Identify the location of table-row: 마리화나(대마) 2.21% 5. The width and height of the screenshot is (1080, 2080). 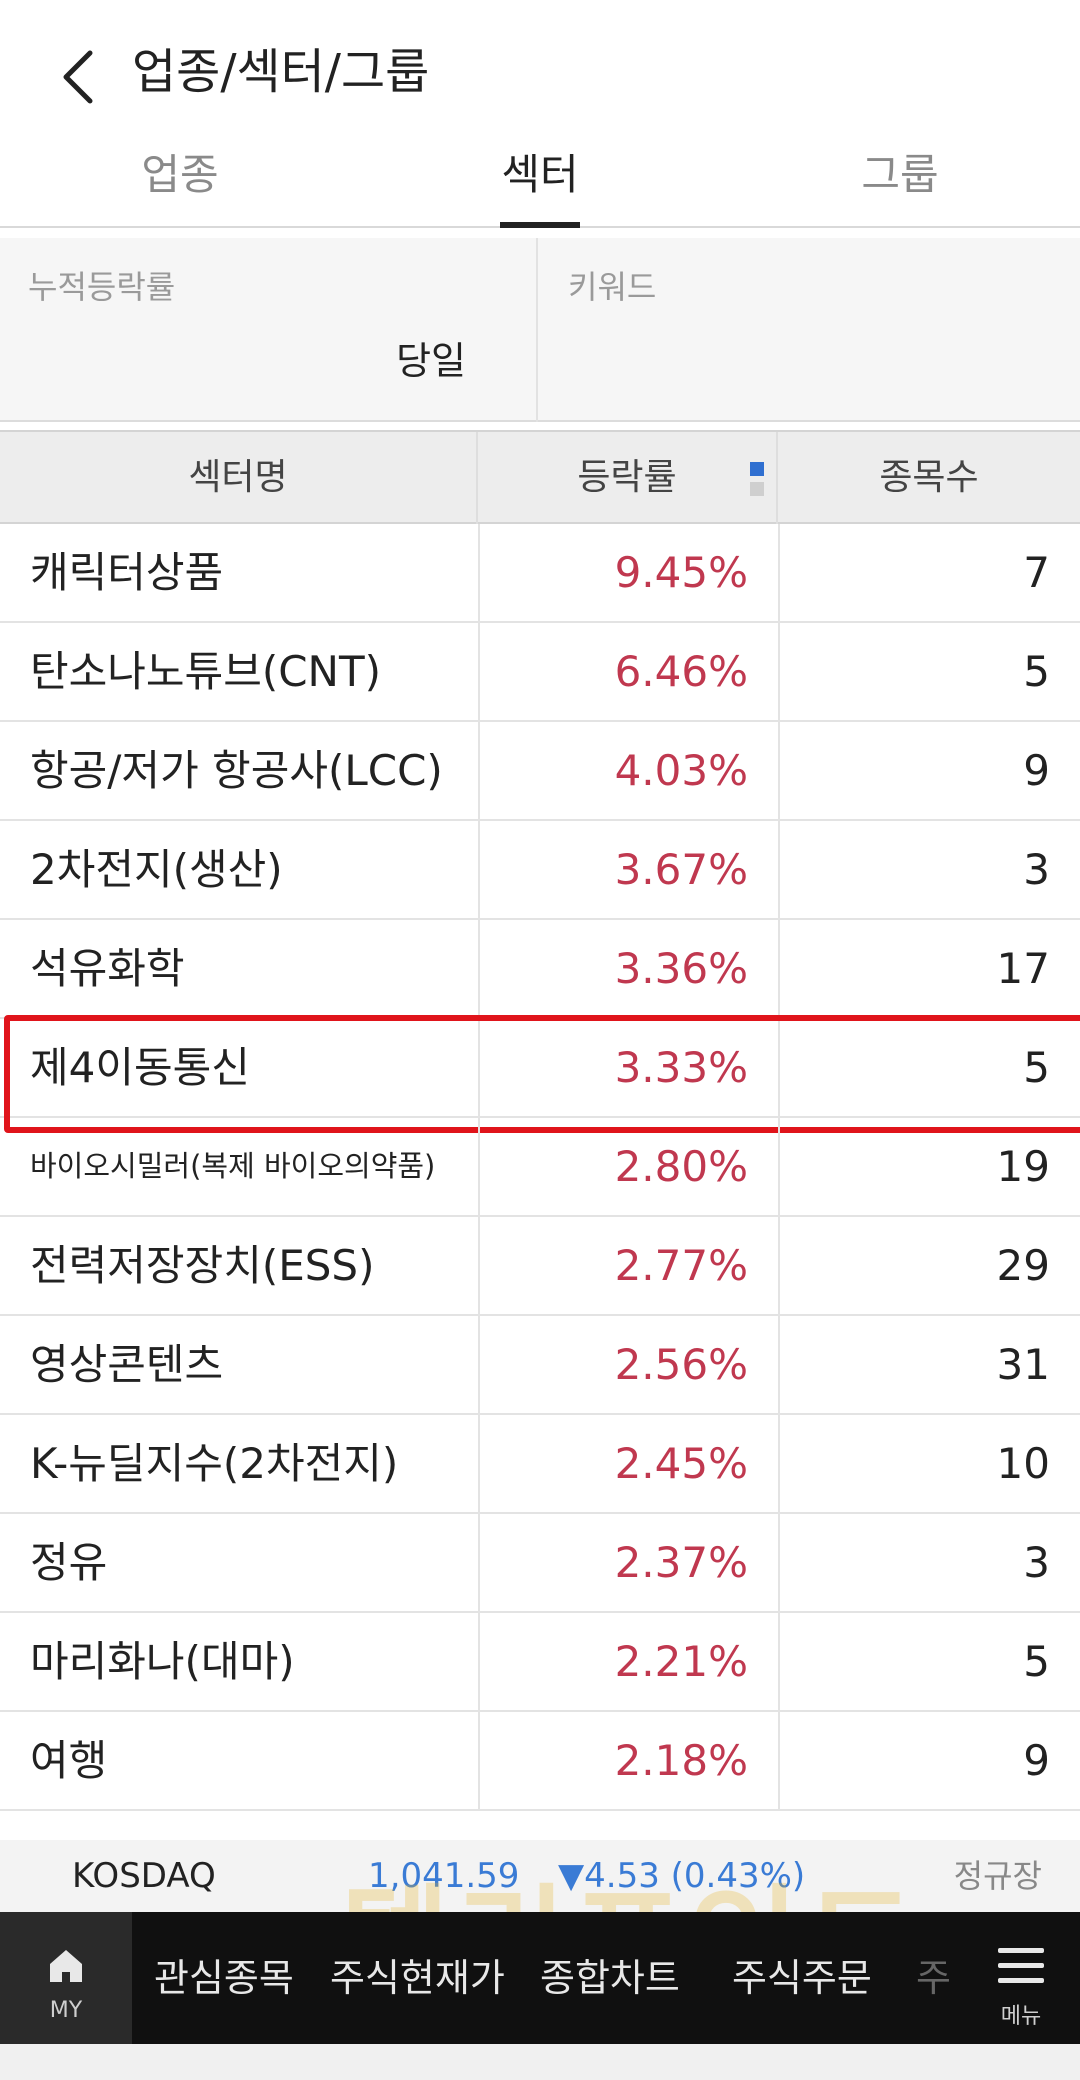
(540, 1662).